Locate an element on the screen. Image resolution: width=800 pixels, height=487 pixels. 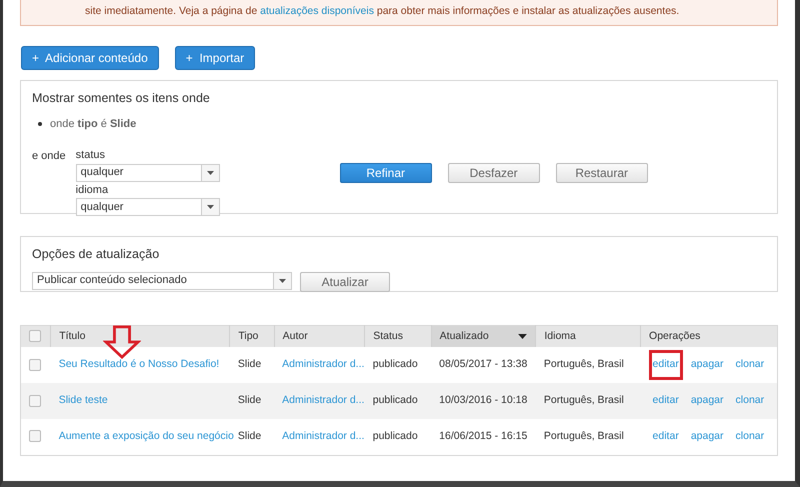
column-header: Título is located at coordinates (72, 336).